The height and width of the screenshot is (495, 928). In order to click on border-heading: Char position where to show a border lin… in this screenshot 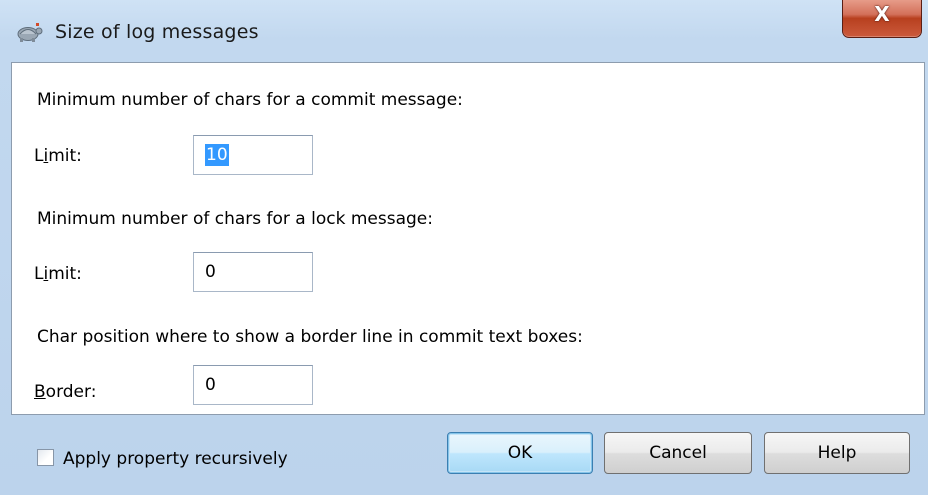, I will do `click(310, 337)`.